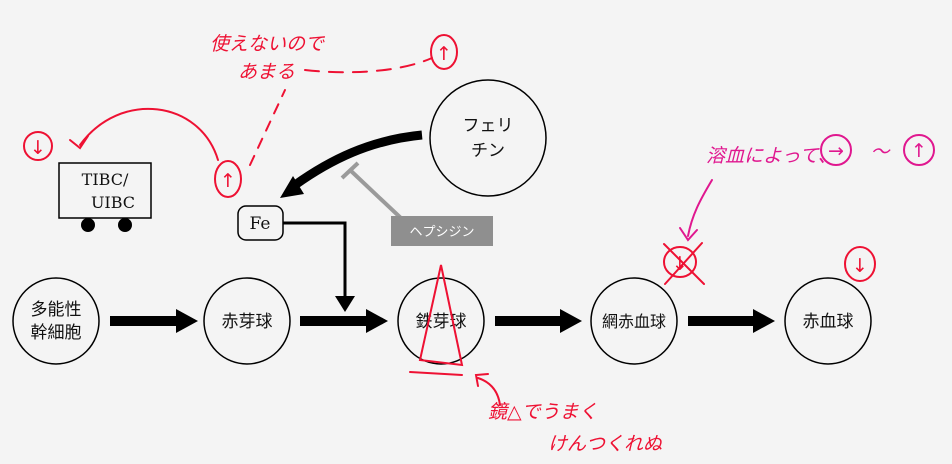 The width and height of the screenshot is (952, 464). What do you see at coordinates (488, 126) in the screenshot?
I see `ferritin-label-1: フェリ` at bounding box center [488, 126].